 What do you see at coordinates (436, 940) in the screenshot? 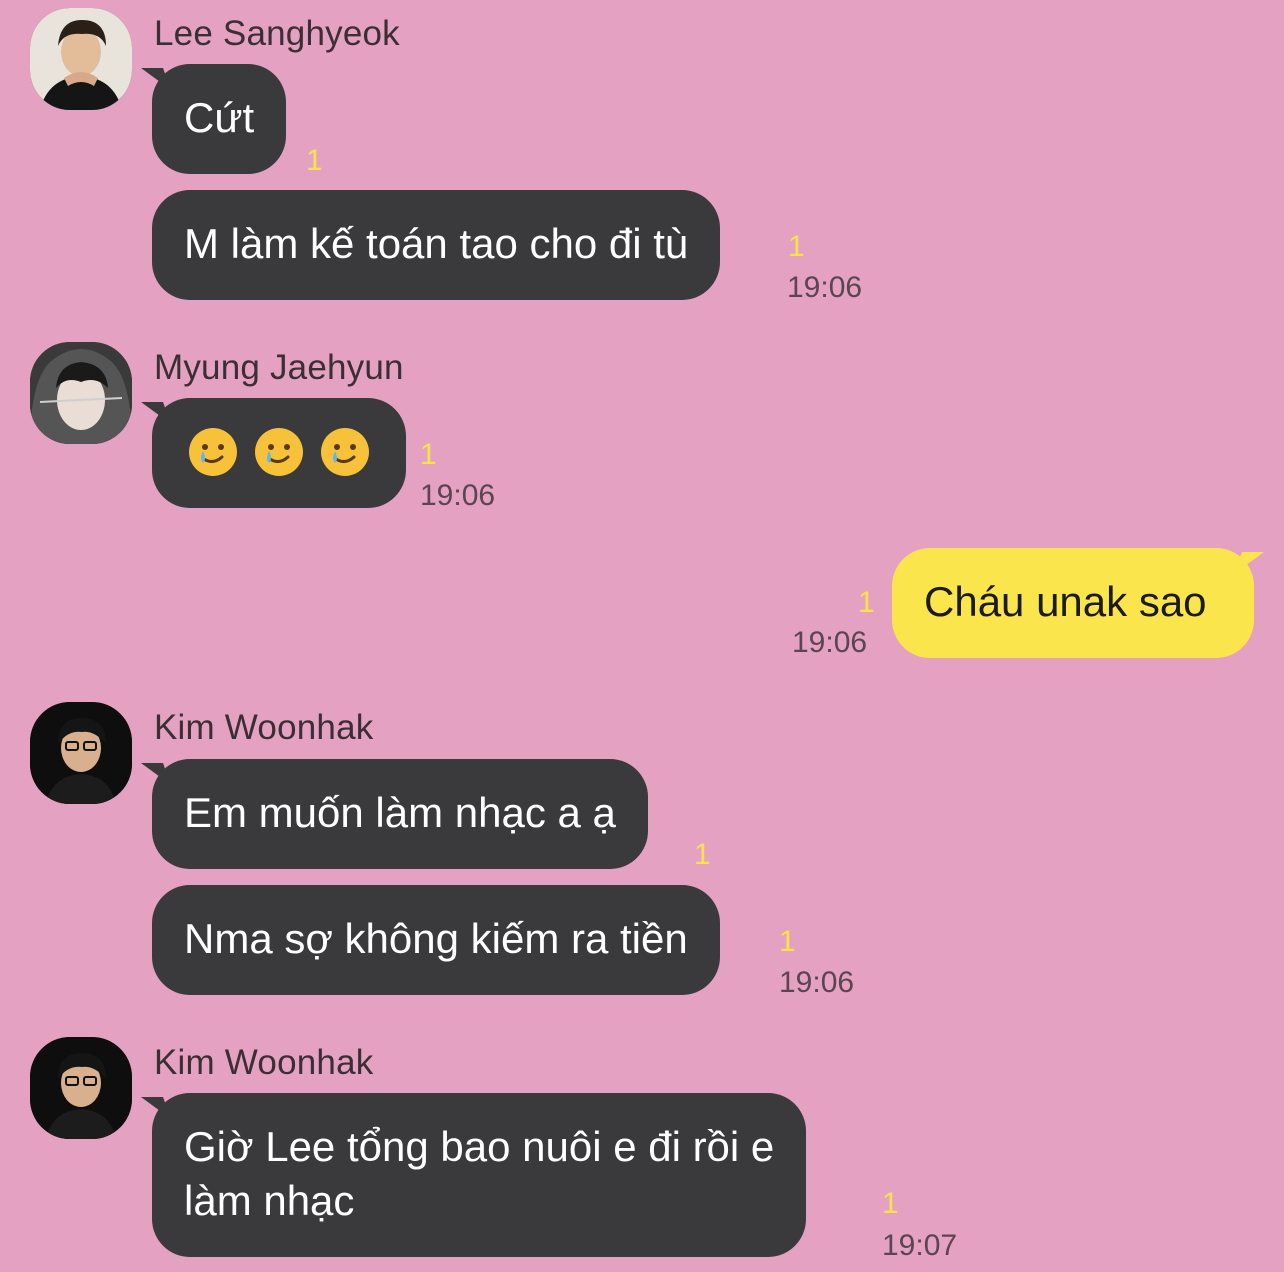
I see `message-bubble: Nma sợ không kiếm ra tiền` at bounding box center [436, 940].